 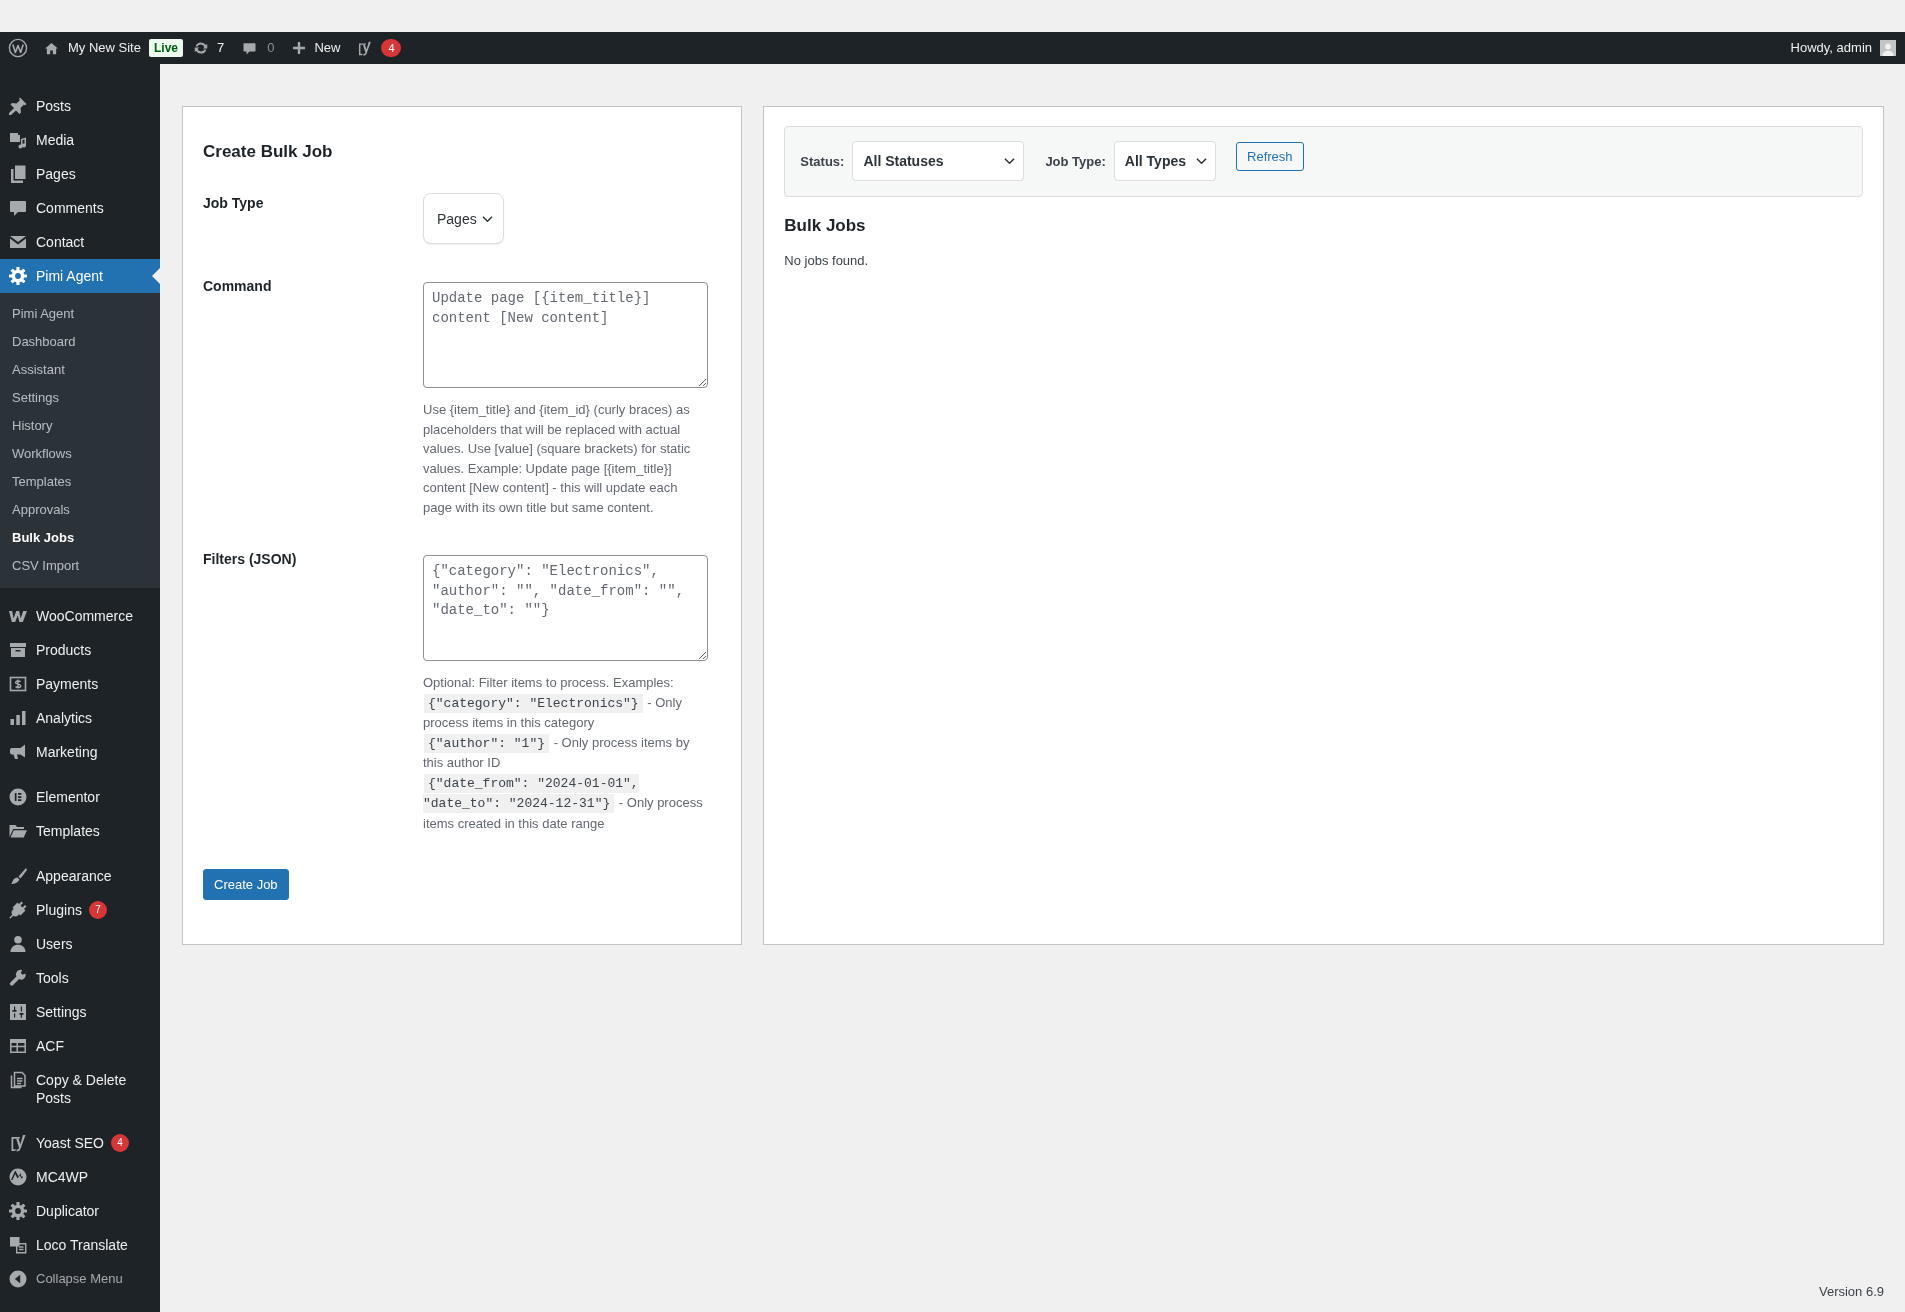 I want to click on submenu-item: Assistant, so click(x=80, y=370).